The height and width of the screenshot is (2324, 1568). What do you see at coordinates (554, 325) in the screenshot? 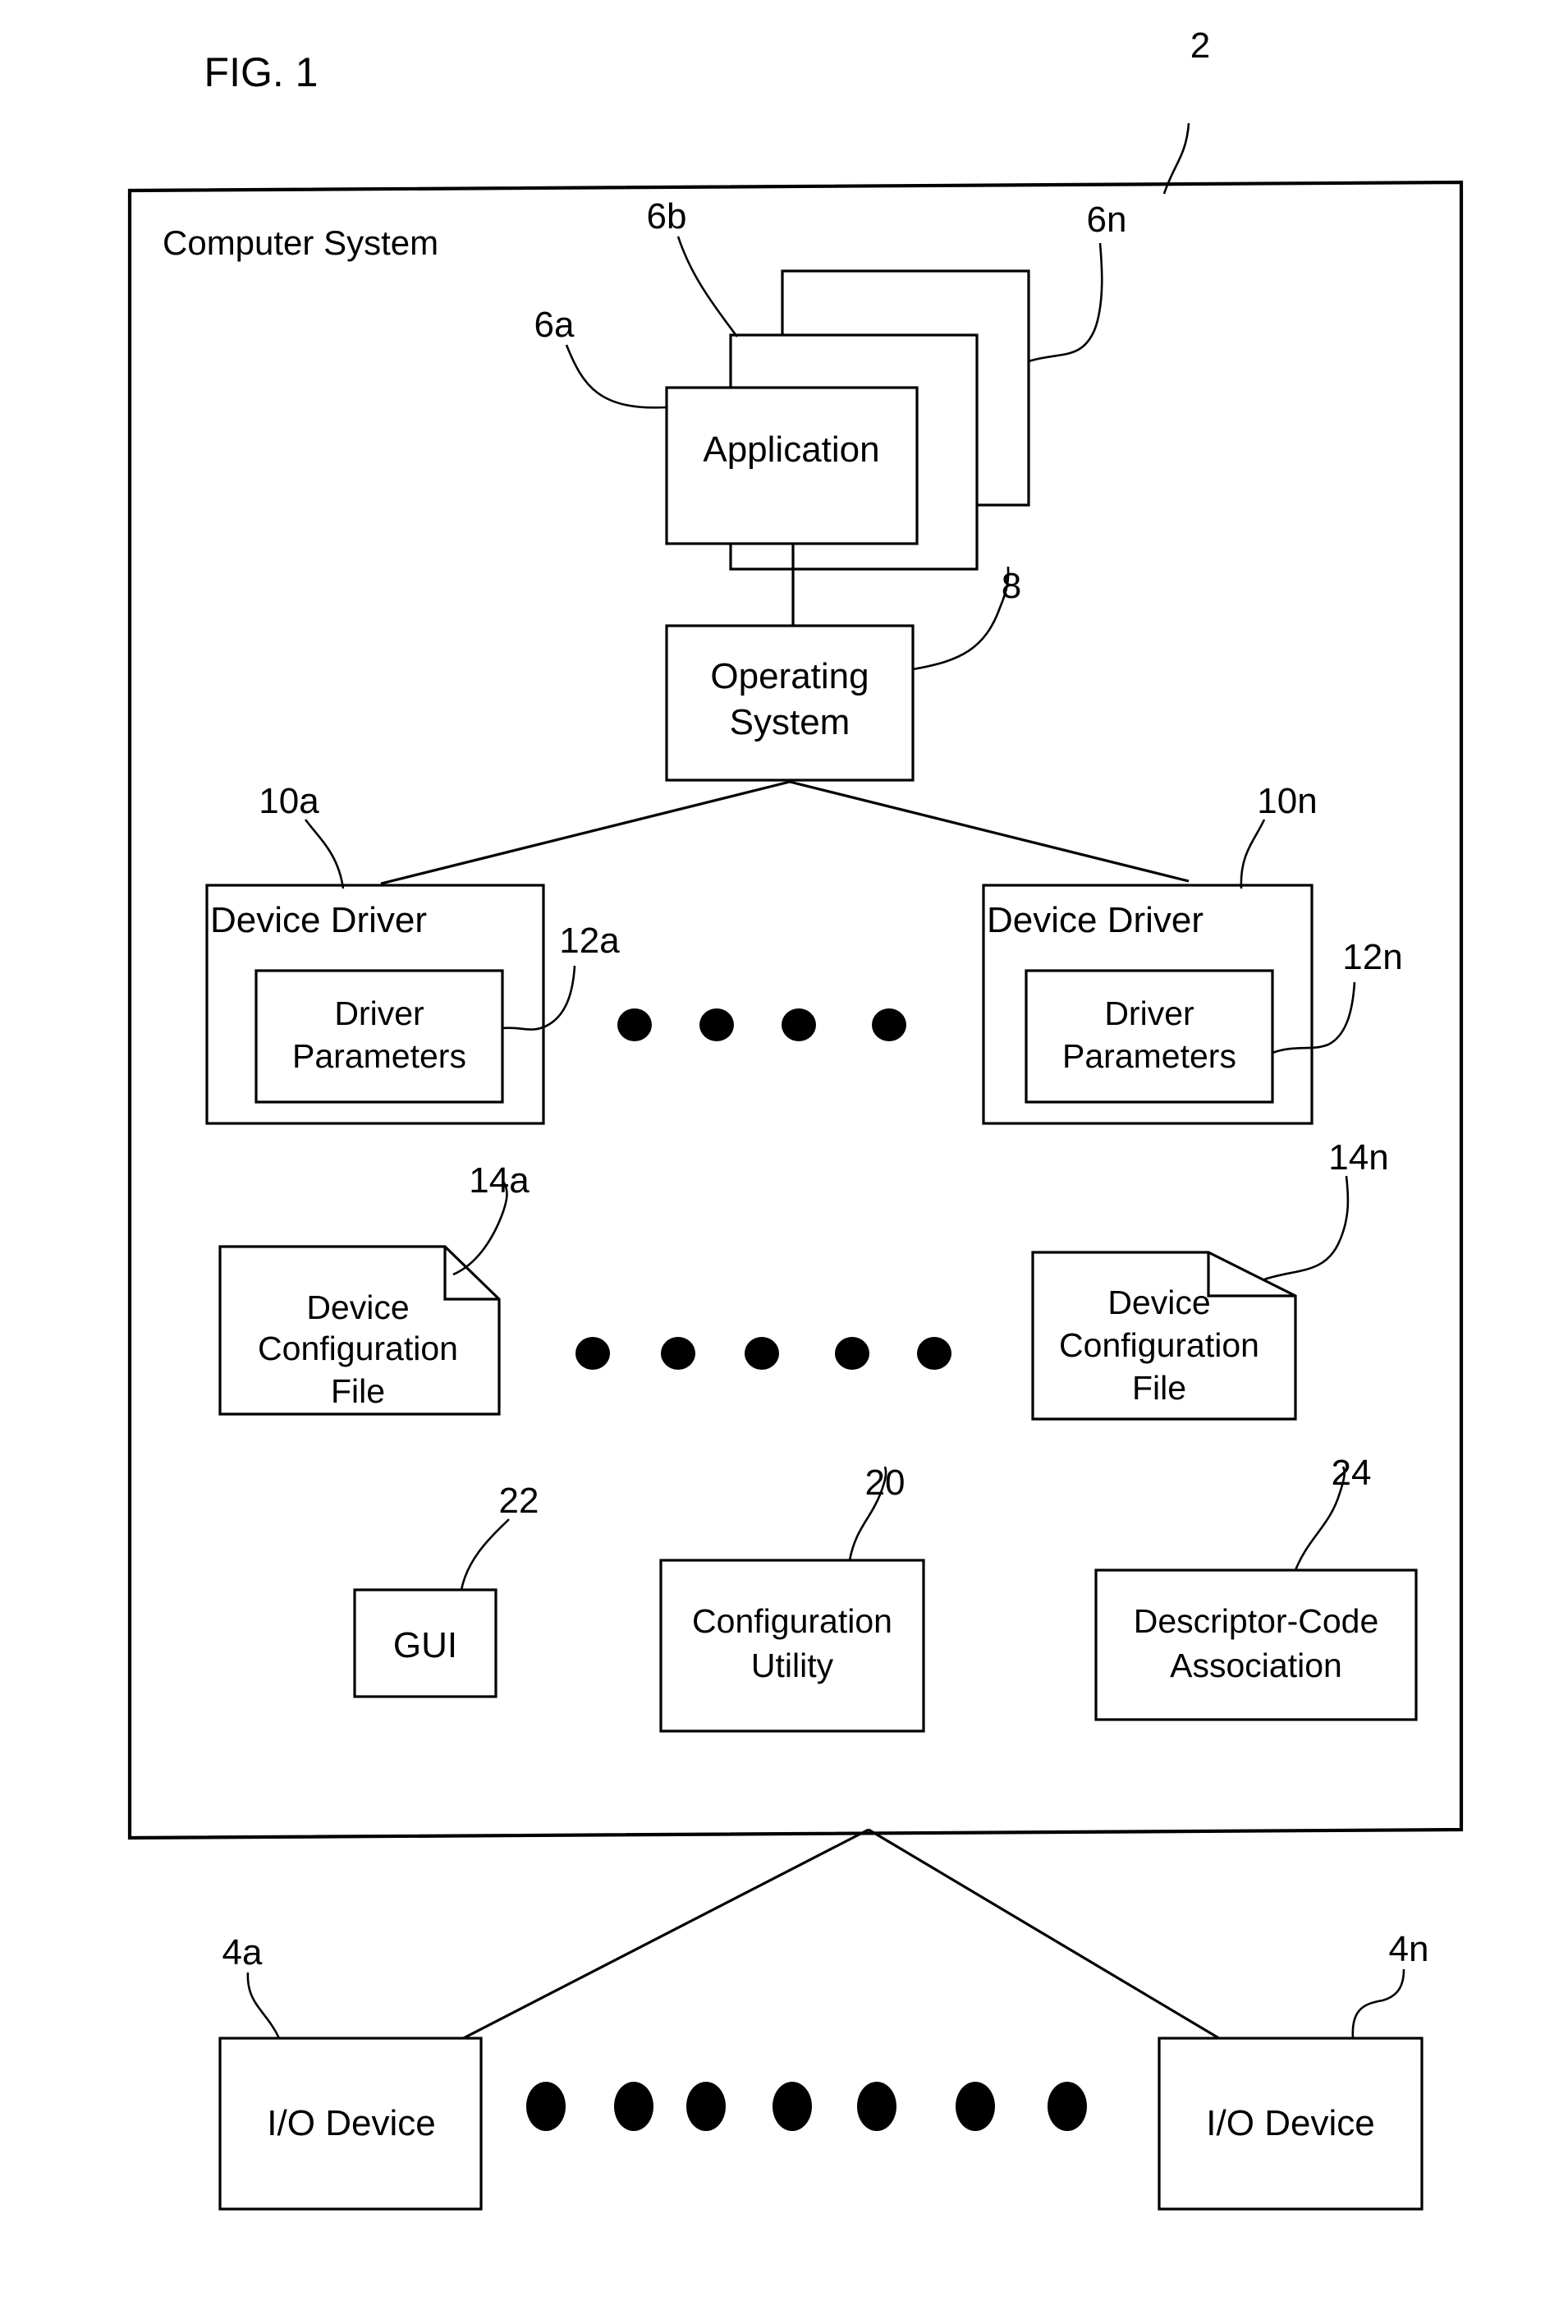
I see `ref-number-application-front: 6a` at bounding box center [554, 325].